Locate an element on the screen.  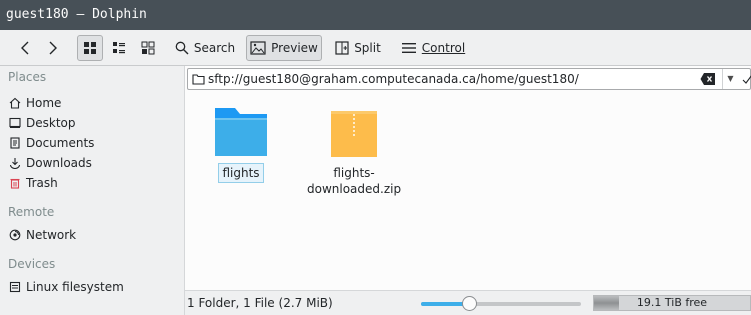
chevron-right-icon is located at coordinates (53, 48).